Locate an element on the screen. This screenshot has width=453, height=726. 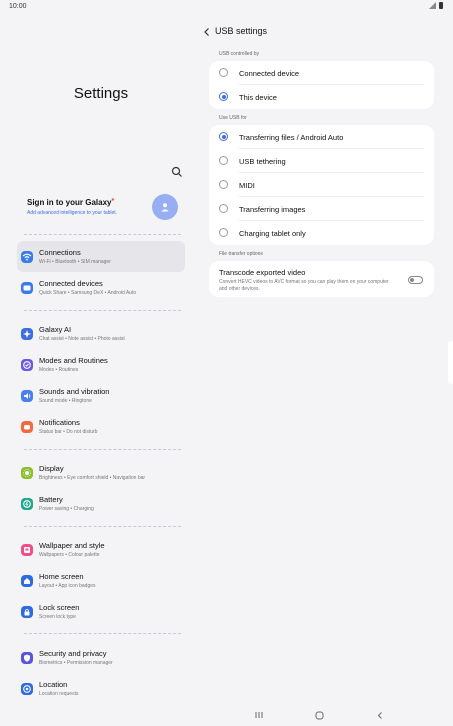
settings-item-title: Battery is located at coordinates (51, 499).